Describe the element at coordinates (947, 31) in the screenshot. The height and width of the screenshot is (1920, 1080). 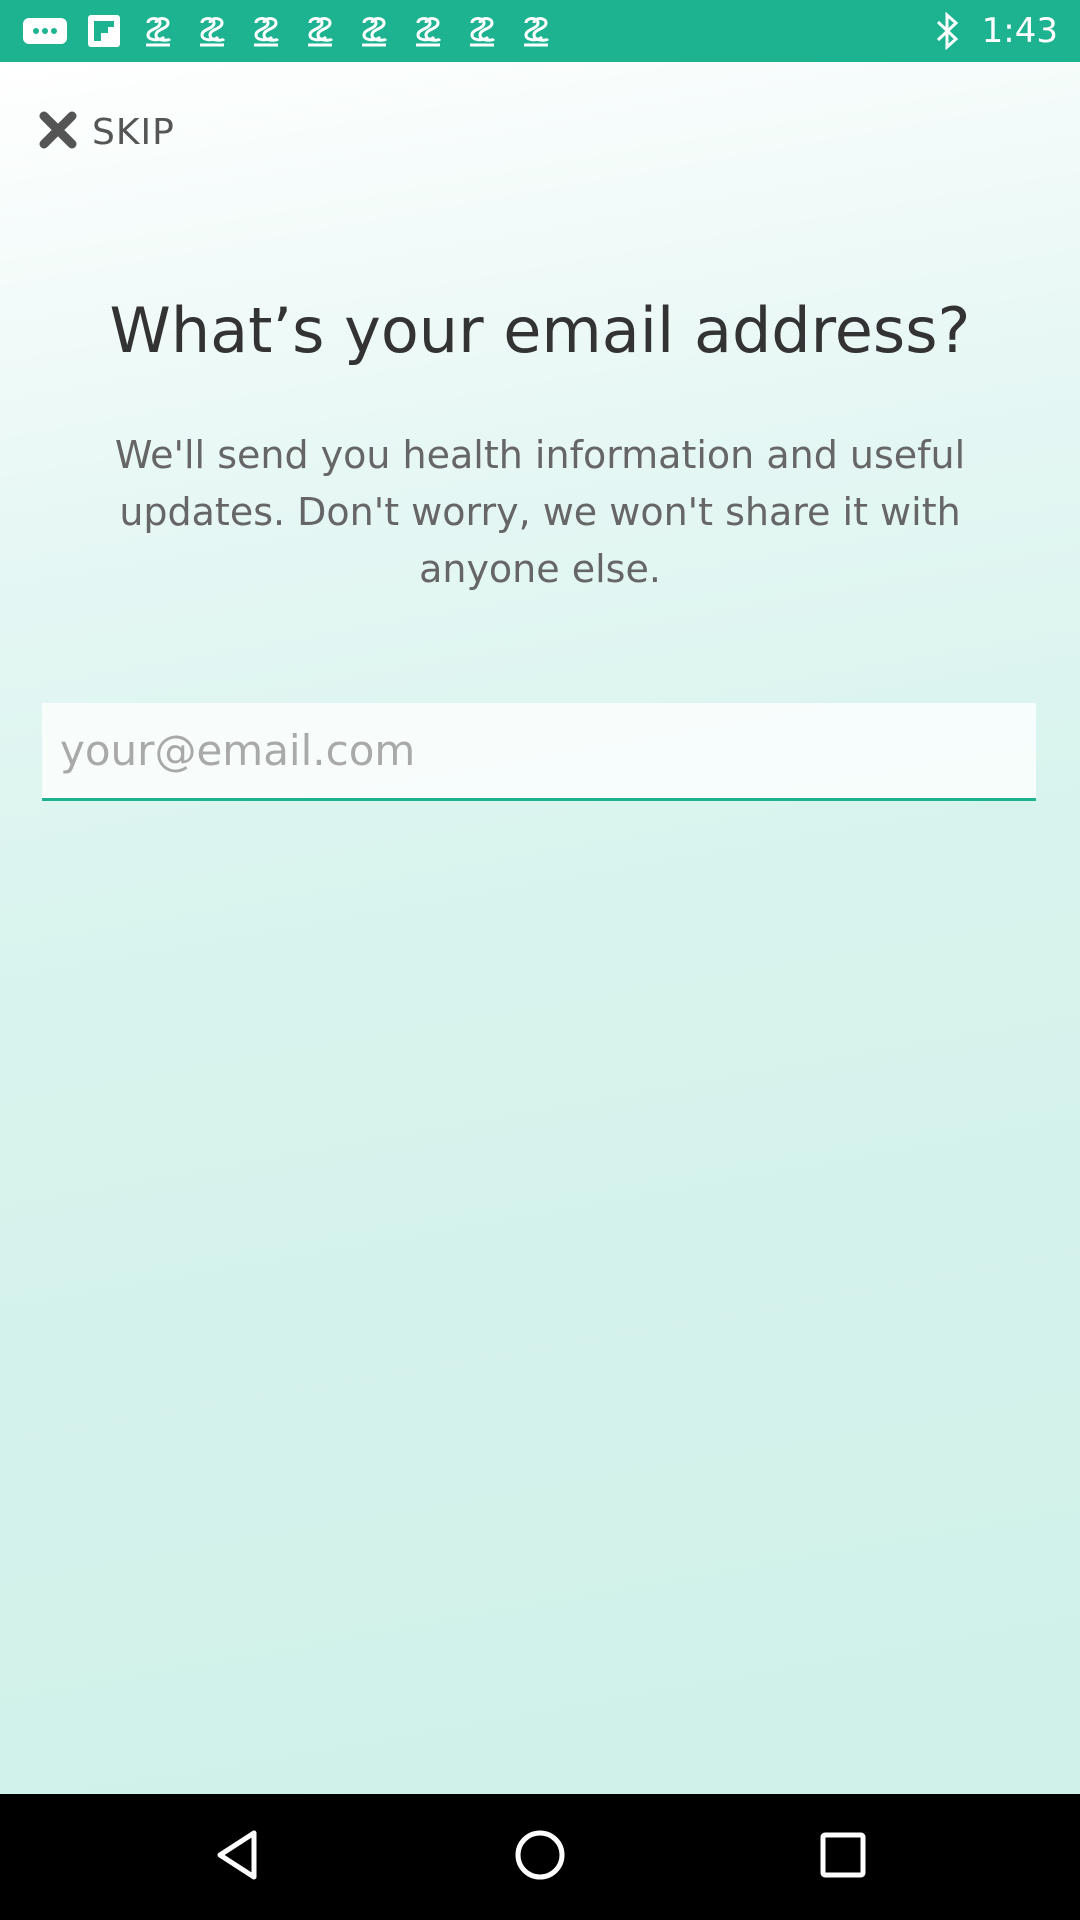
I see `bluetooth-icon` at that location.